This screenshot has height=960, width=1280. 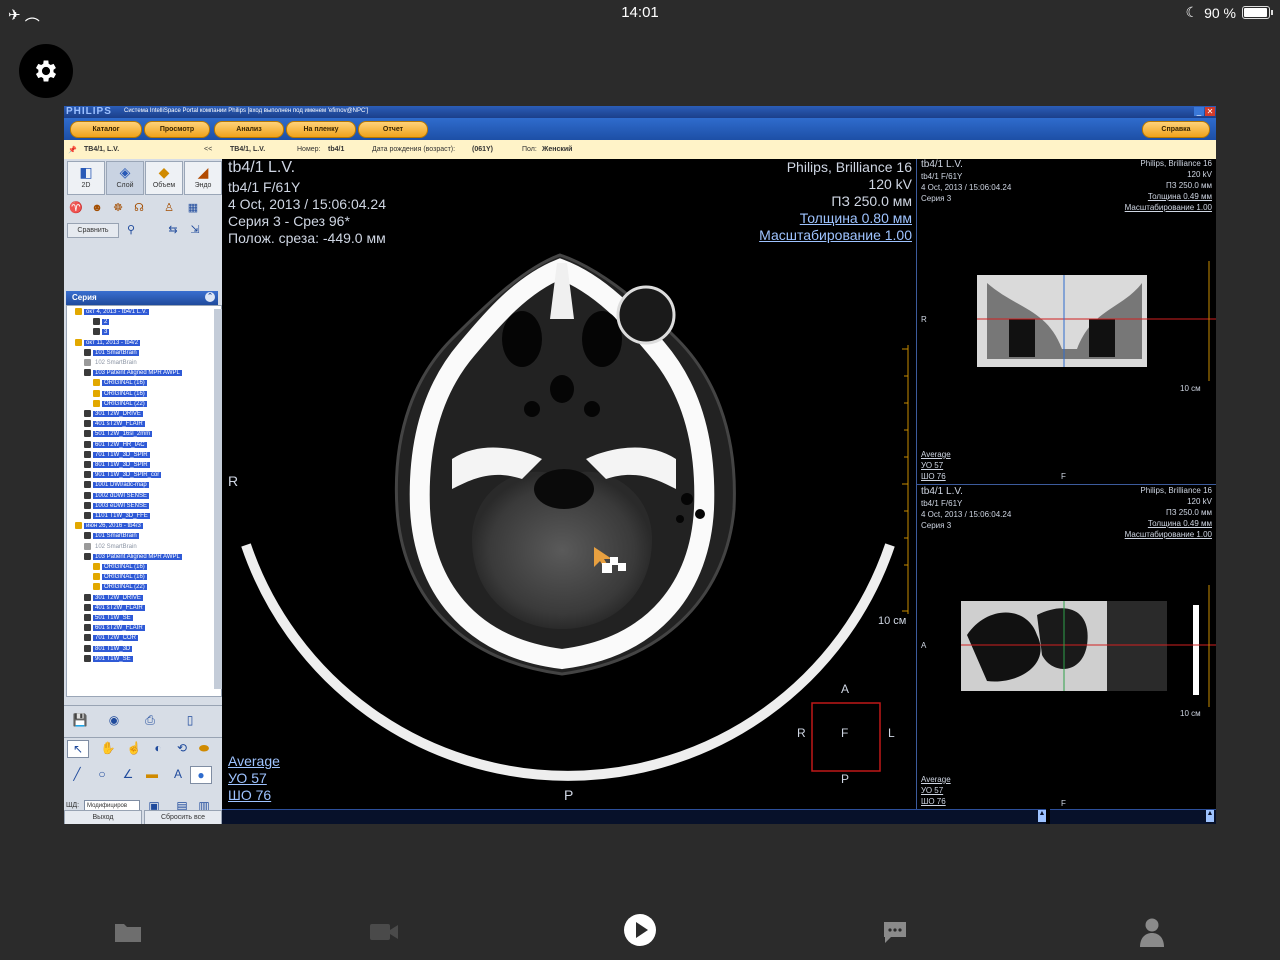 I want to click on chat-button, so click(x=895, y=932).